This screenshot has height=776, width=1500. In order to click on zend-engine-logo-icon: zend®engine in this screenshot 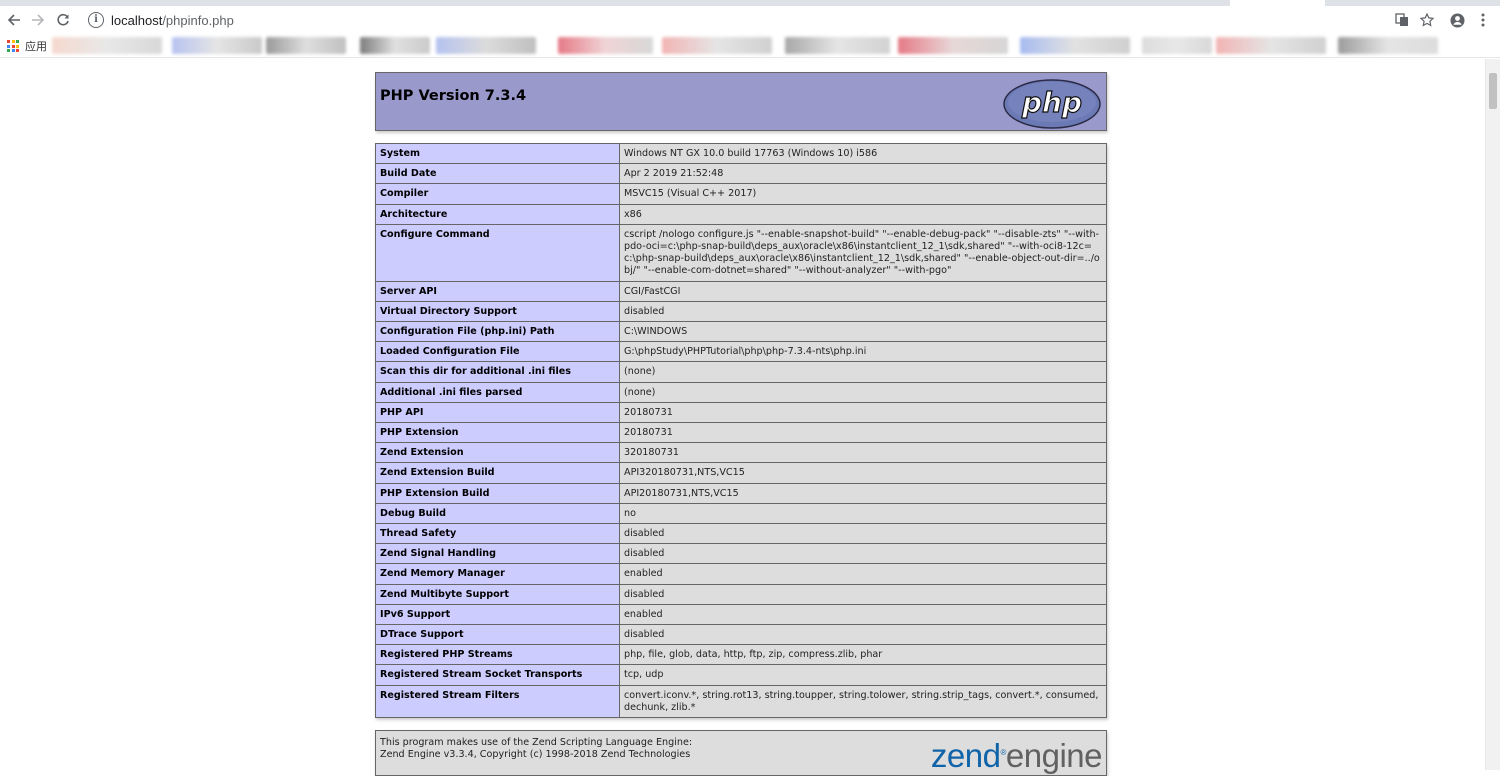, I will do `click(1016, 755)`.